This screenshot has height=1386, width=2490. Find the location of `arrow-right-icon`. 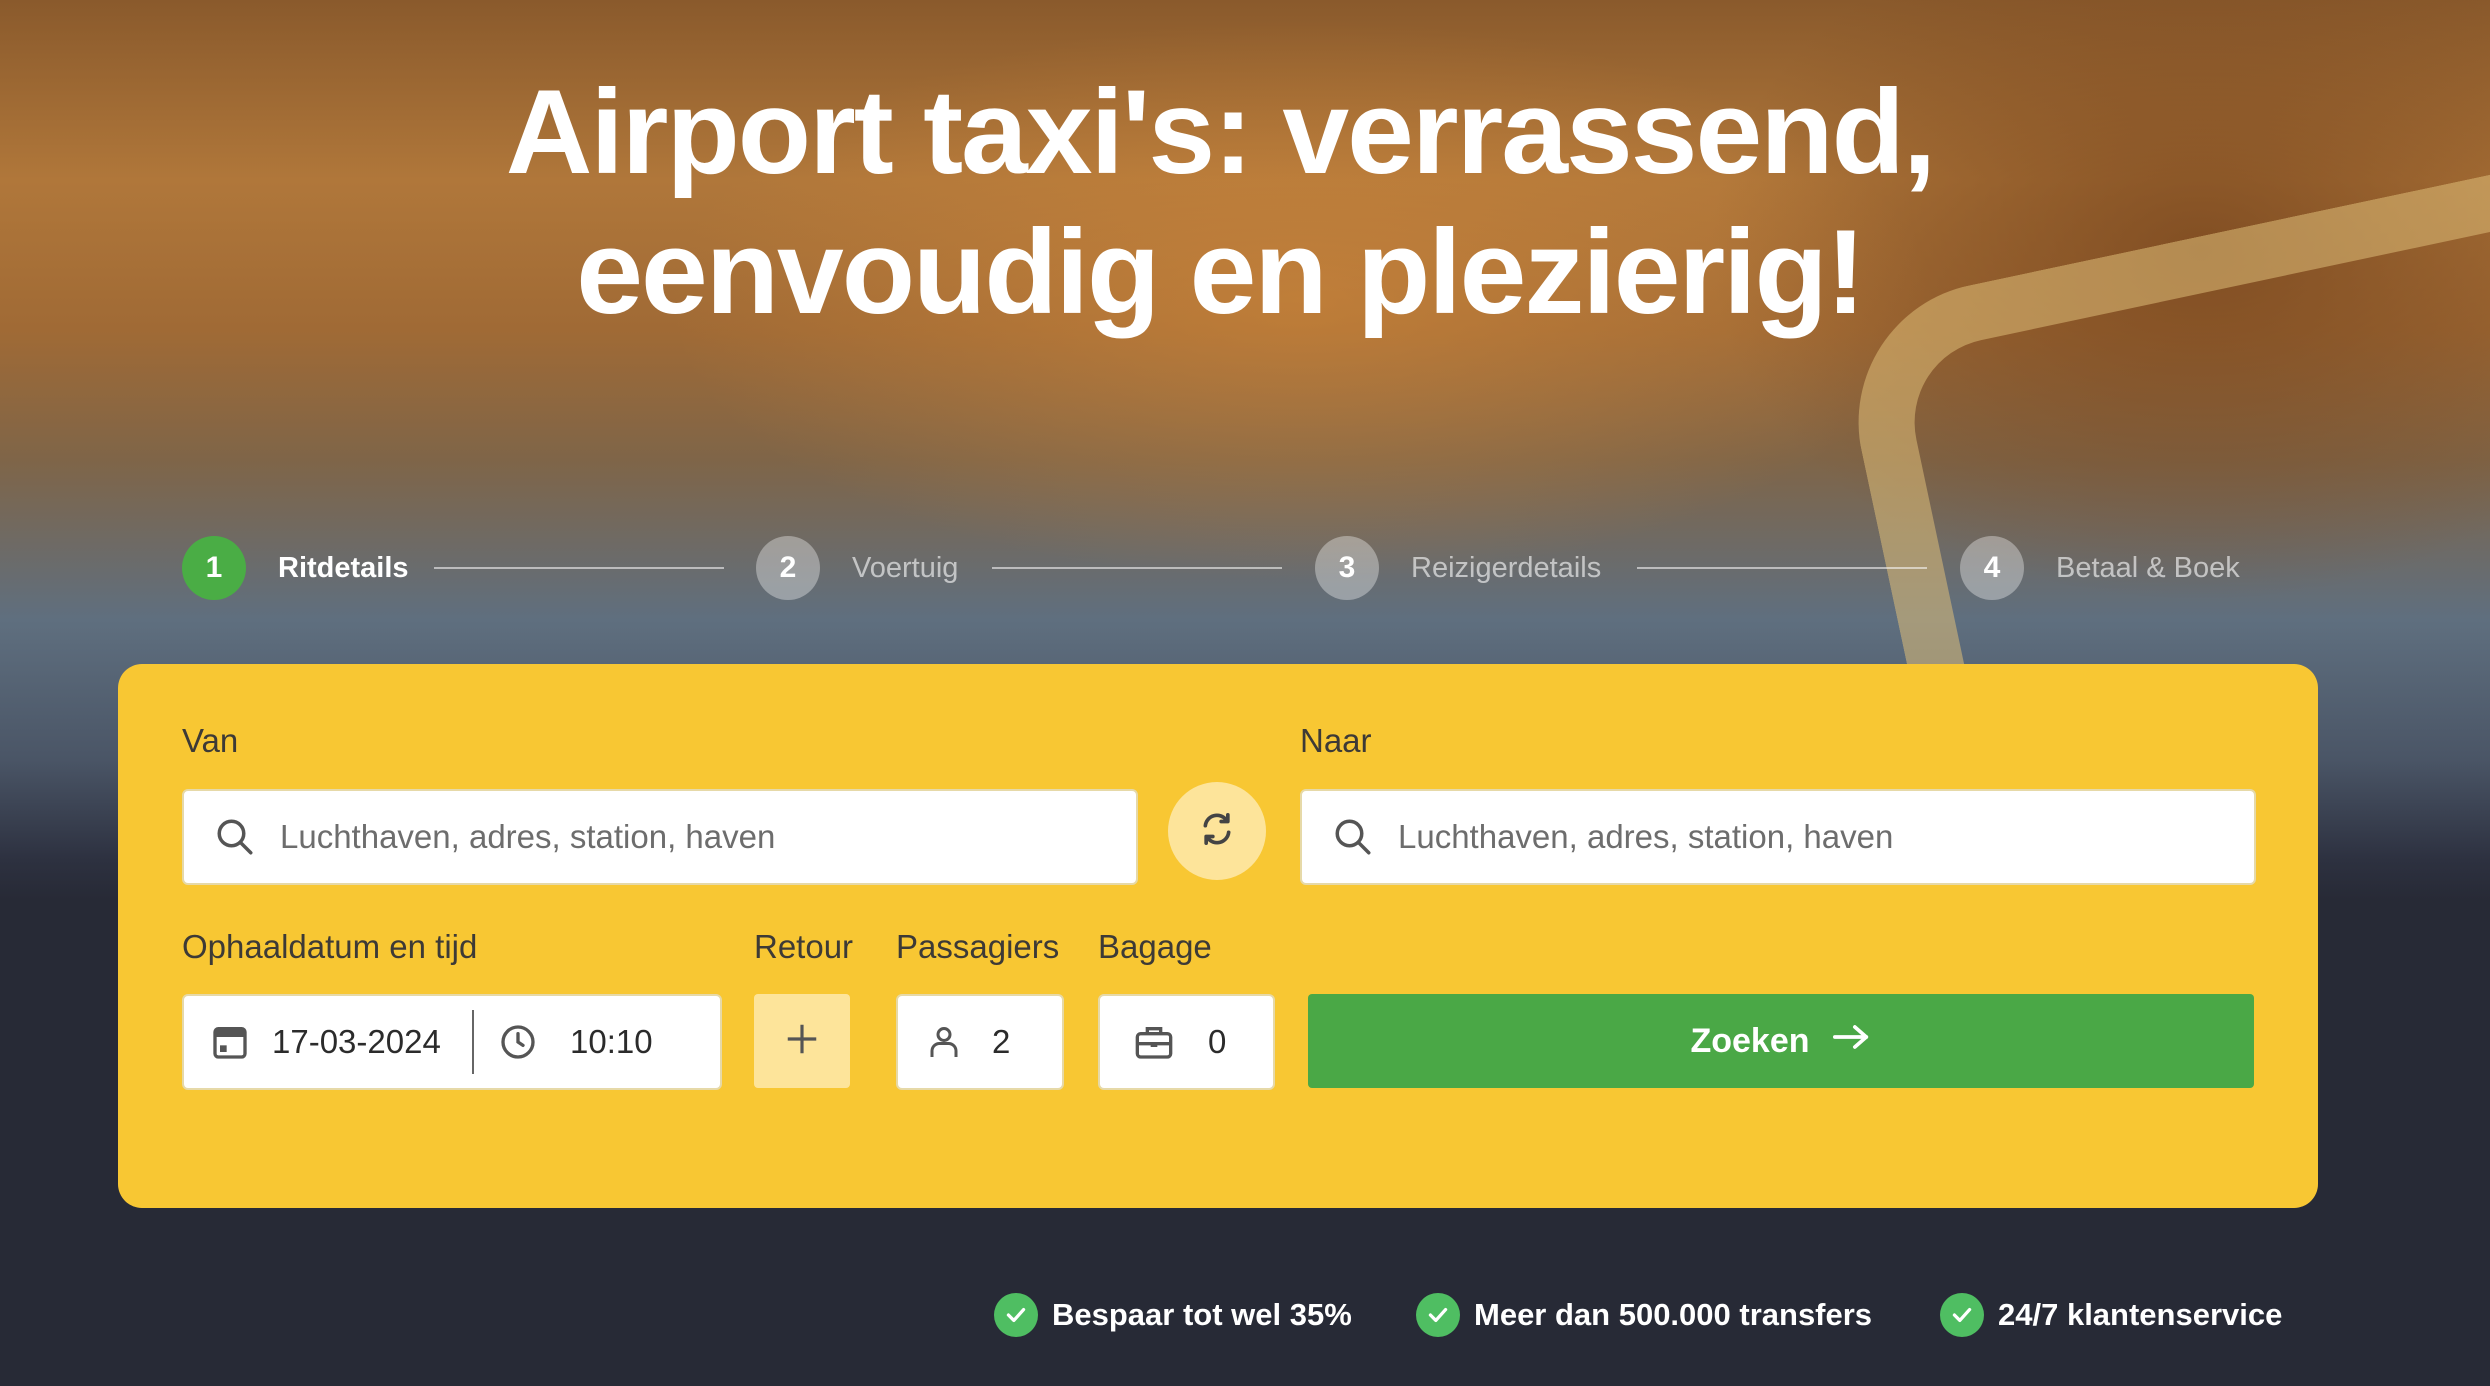

arrow-right-icon is located at coordinates (1841, 1041).